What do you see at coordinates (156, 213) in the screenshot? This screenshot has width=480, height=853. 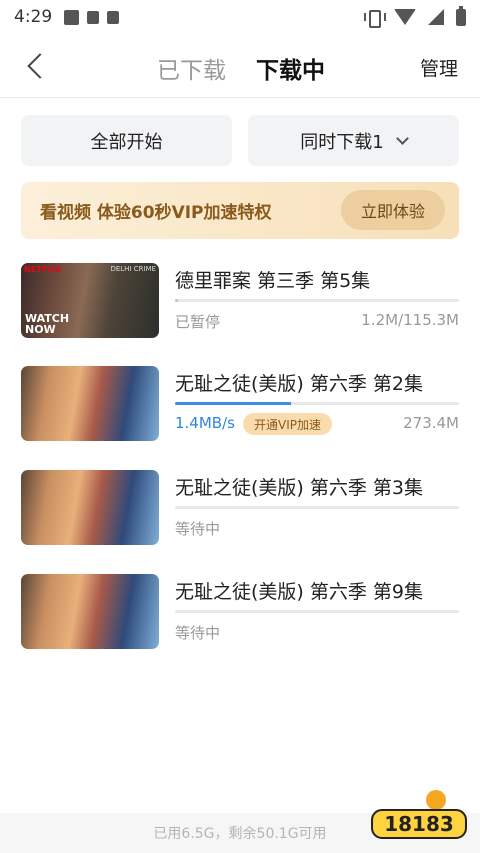 I see `vip-banner-text: 看视频 体验60秒VIP加速特权` at bounding box center [156, 213].